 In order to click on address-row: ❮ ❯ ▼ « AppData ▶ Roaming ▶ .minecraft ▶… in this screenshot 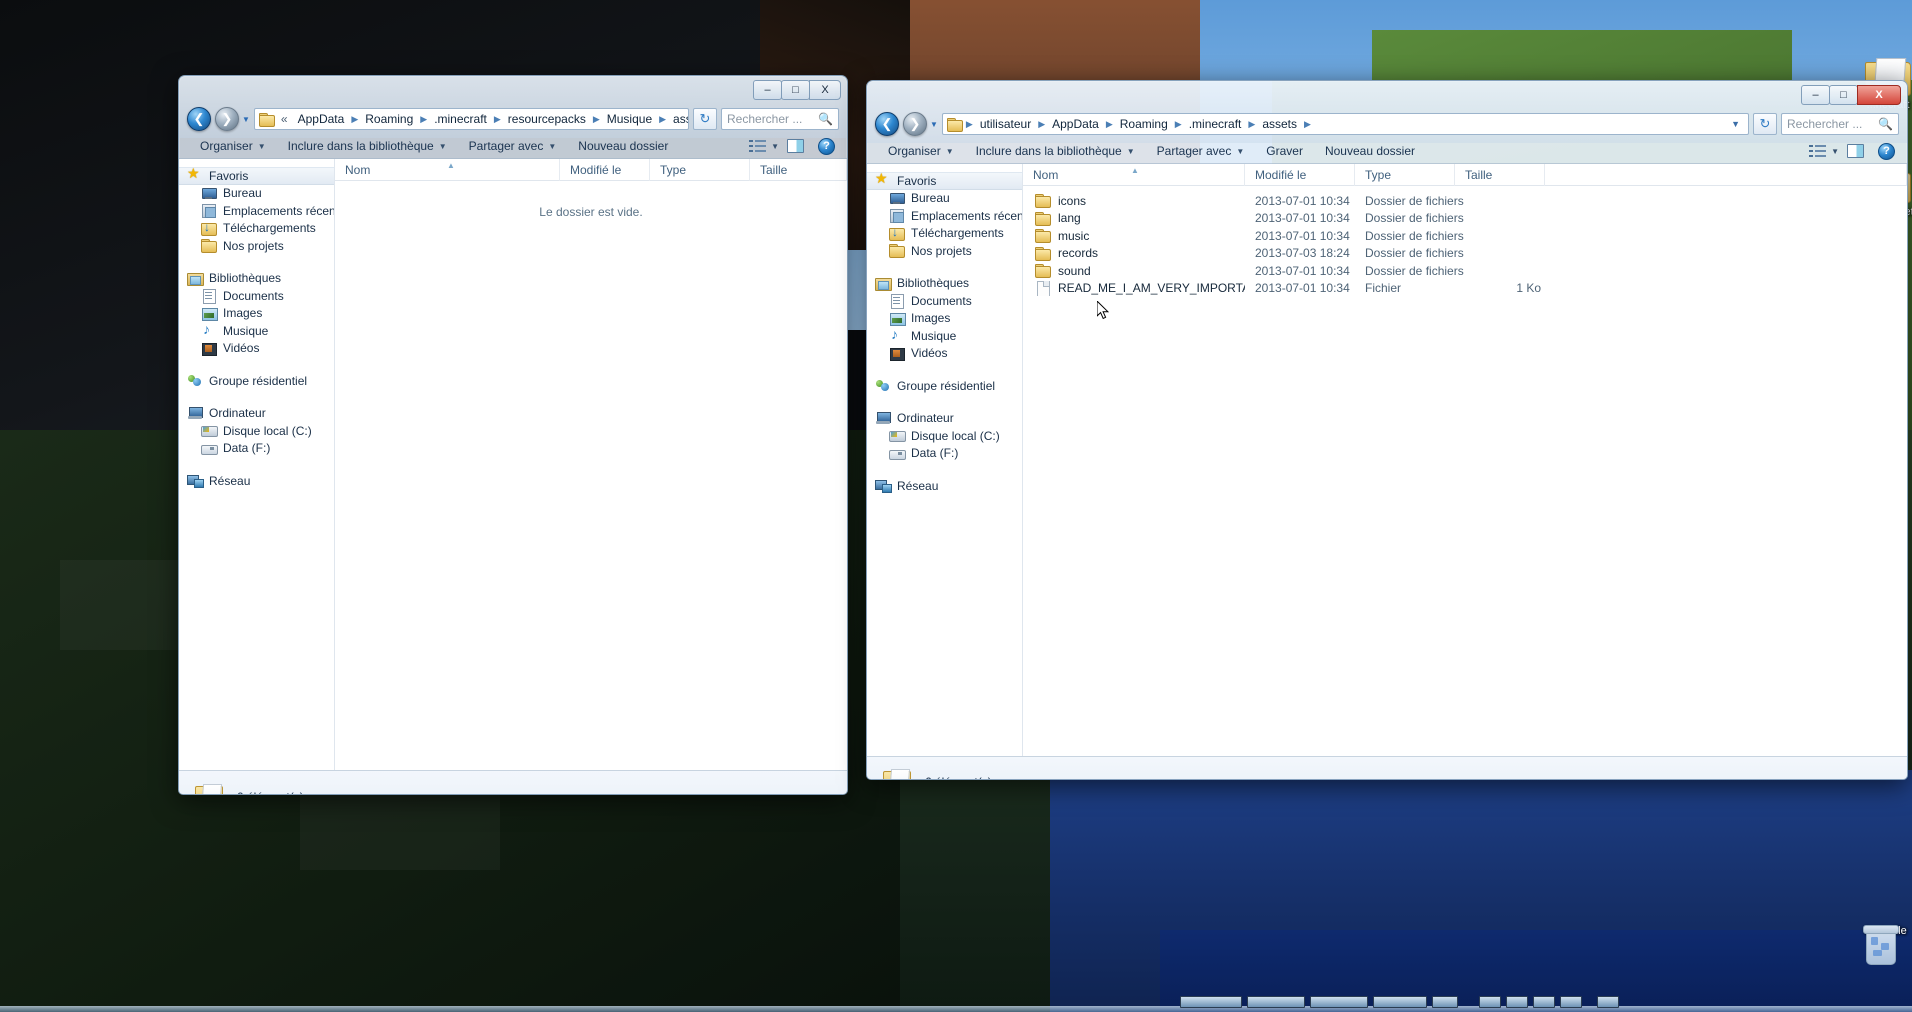, I will do `click(513, 119)`.